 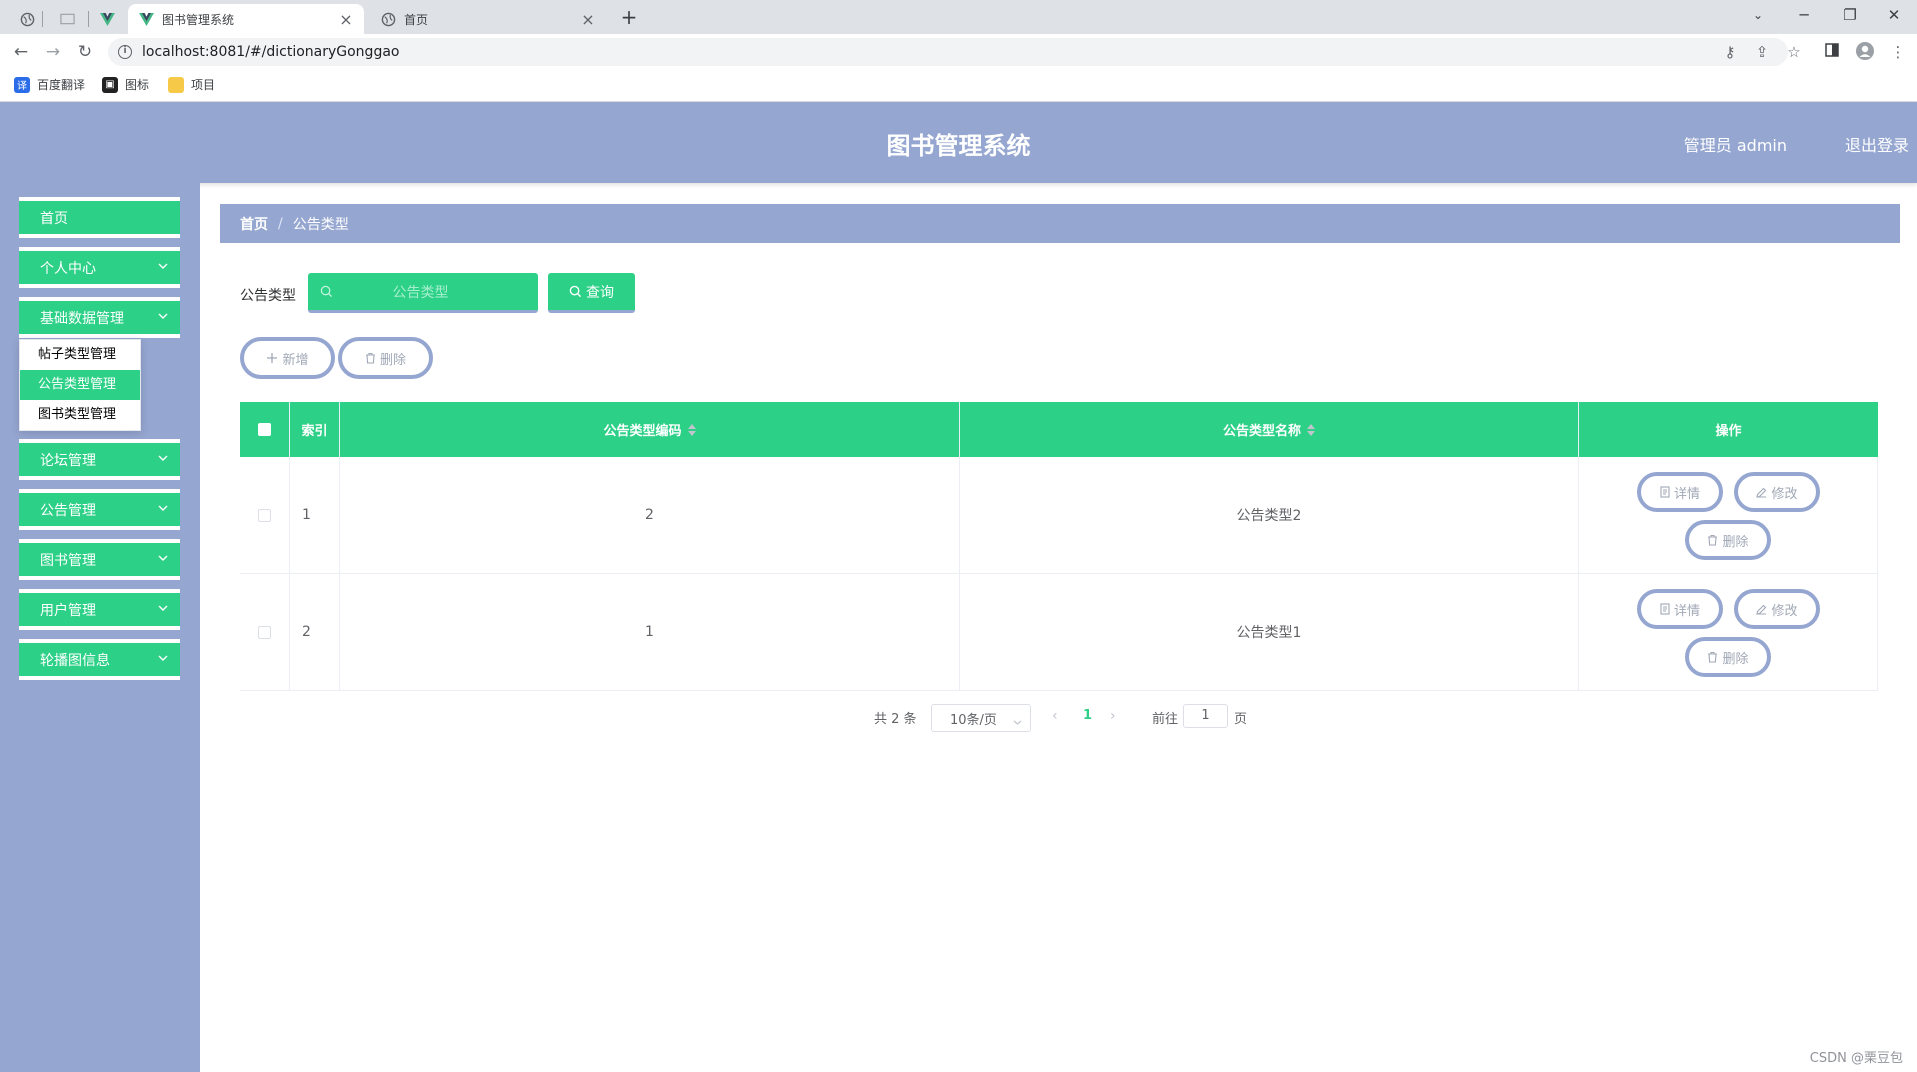 What do you see at coordinates (1205, 716) in the screenshot?
I see `page-jump-input: 1` at bounding box center [1205, 716].